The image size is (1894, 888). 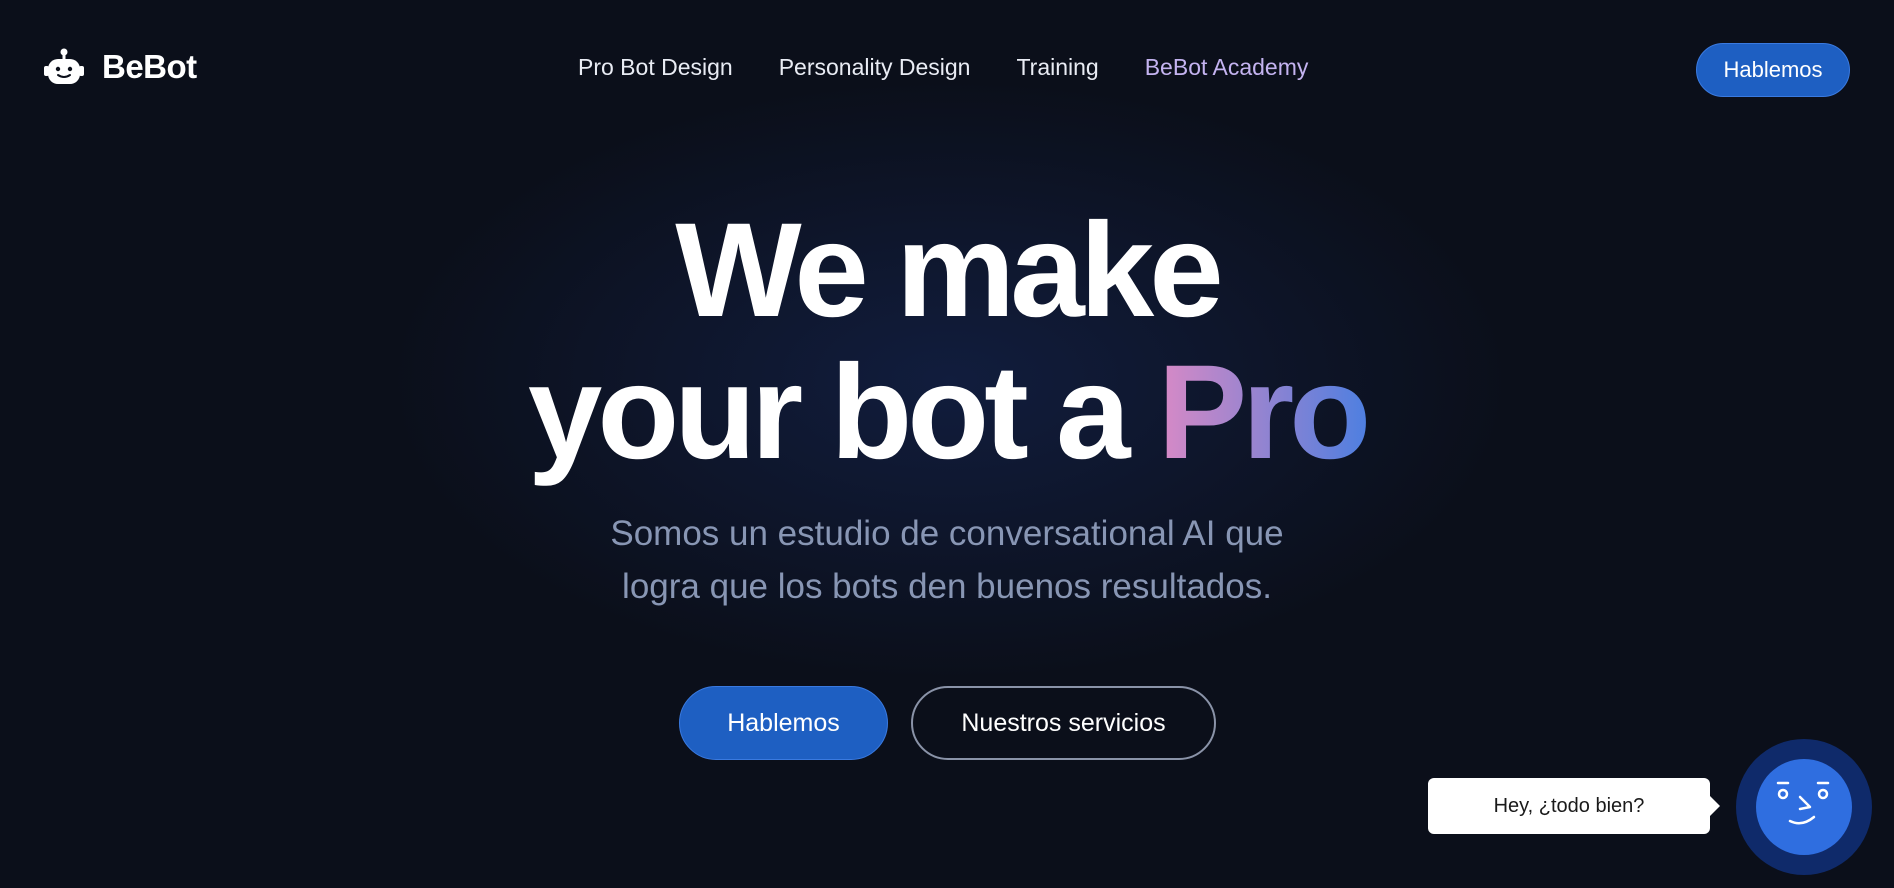 What do you see at coordinates (1057, 67) in the screenshot?
I see `nav-item-training: Training` at bounding box center [1057, 67].